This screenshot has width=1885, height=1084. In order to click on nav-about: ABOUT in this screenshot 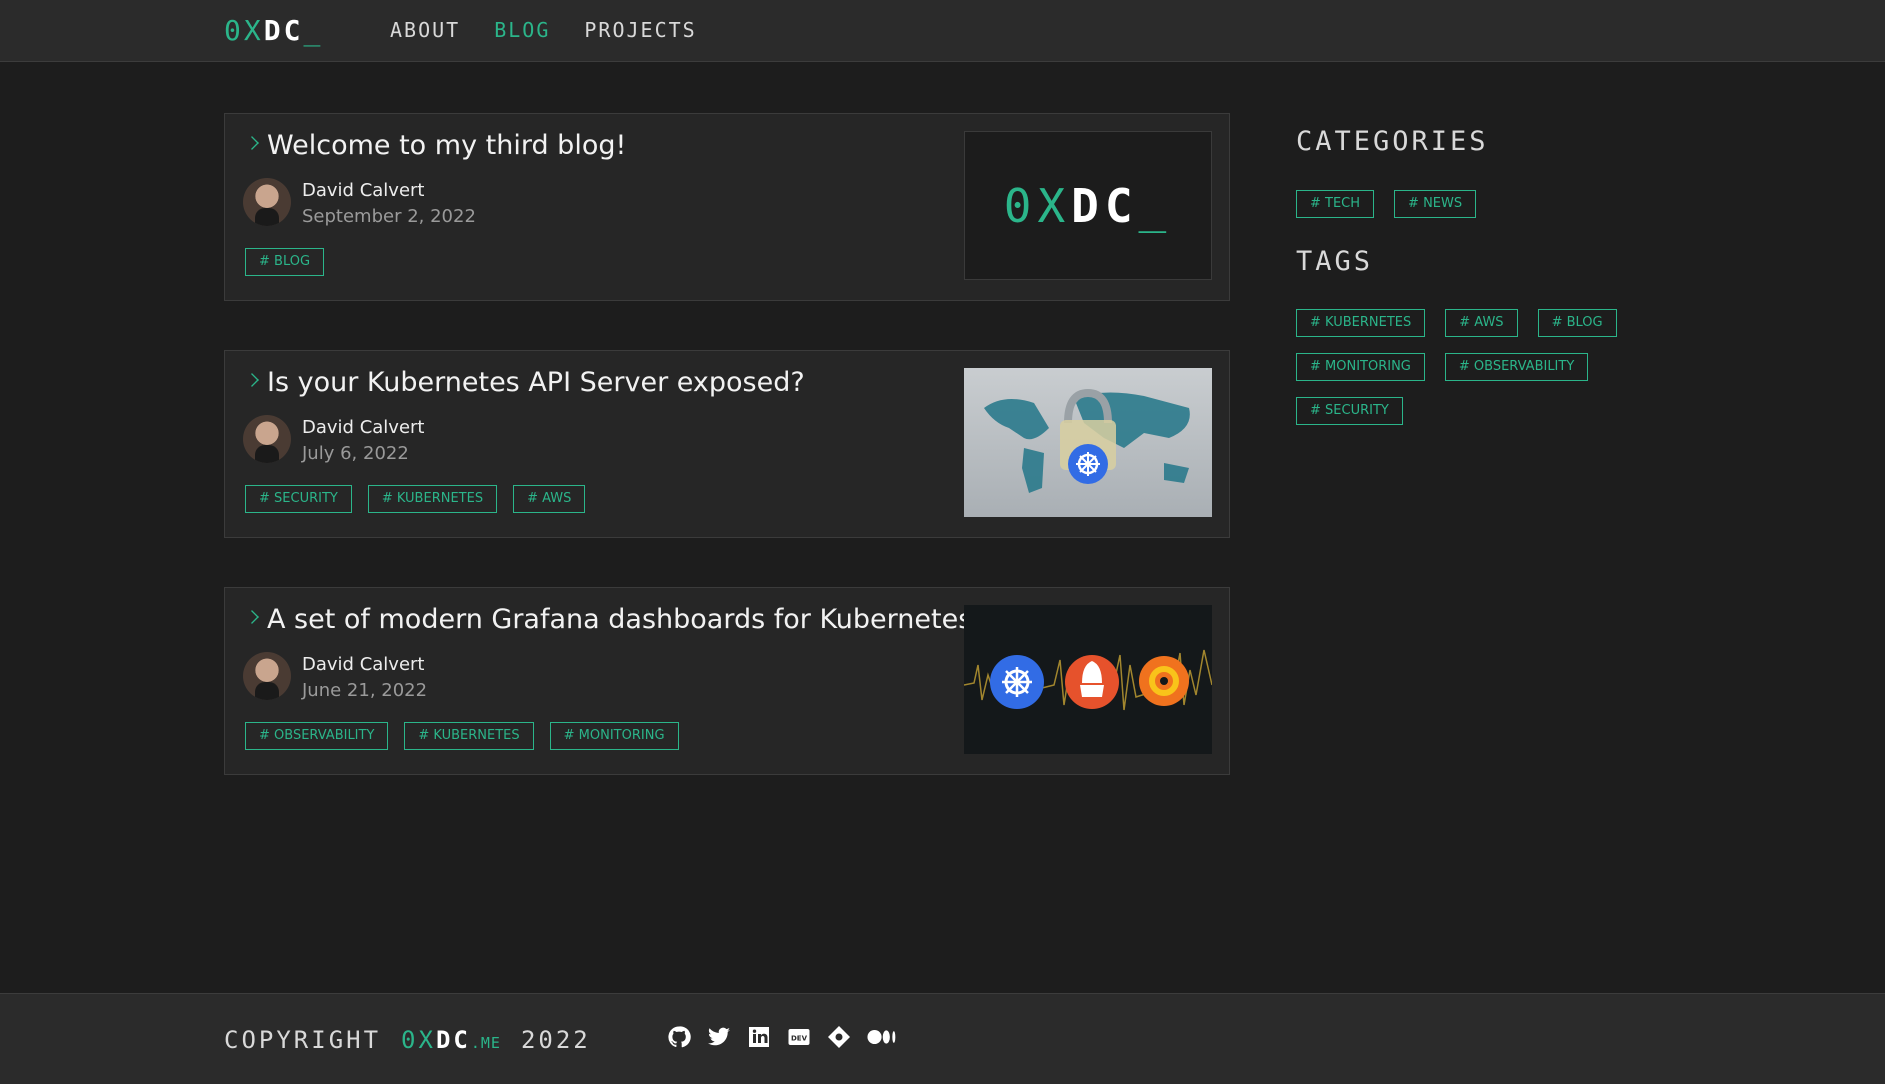, I will do `click(425, 30)`.